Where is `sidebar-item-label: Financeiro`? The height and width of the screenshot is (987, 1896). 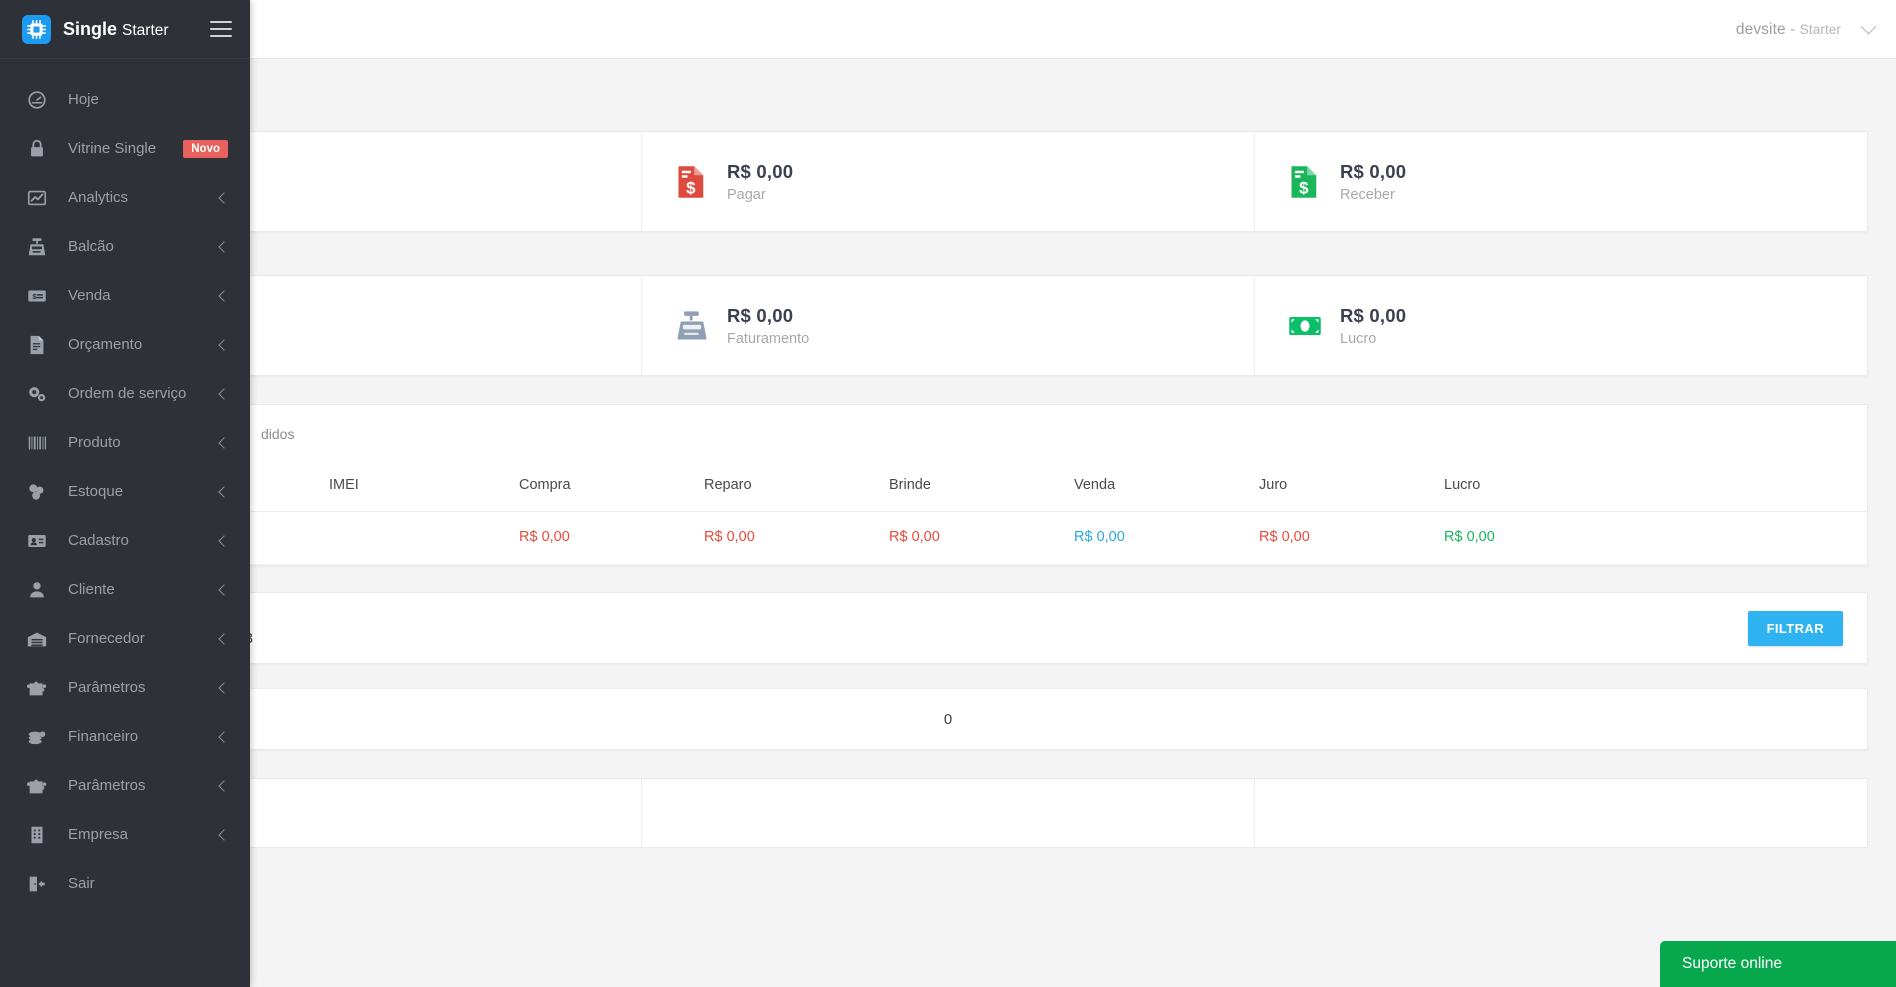 sidebar-item-label: Financeiro is located at coordinates (103, 736).